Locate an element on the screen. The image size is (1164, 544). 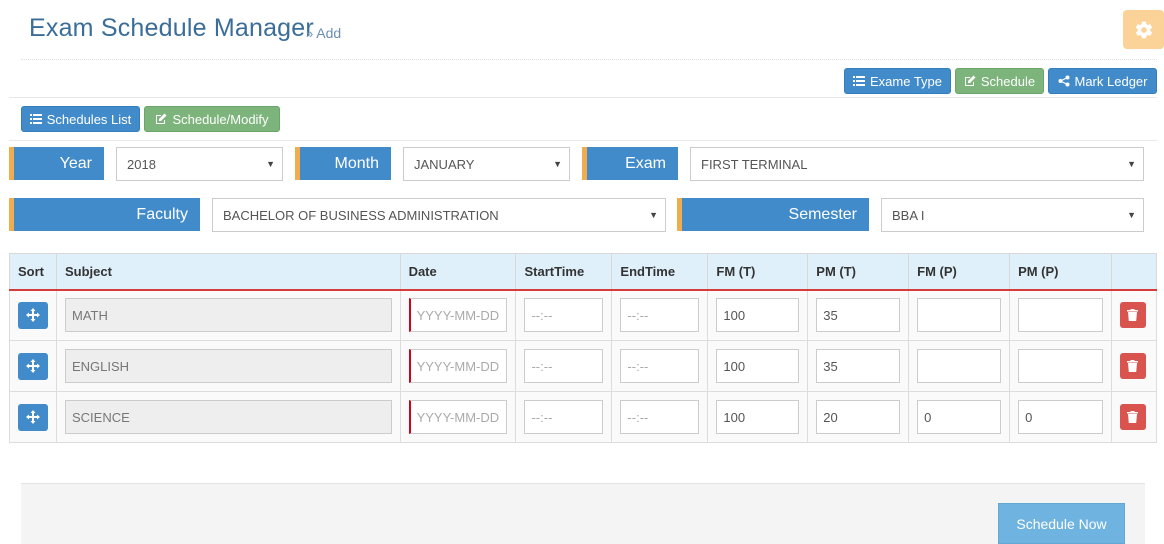
gear-icon is located at coordinates (1143, 29).